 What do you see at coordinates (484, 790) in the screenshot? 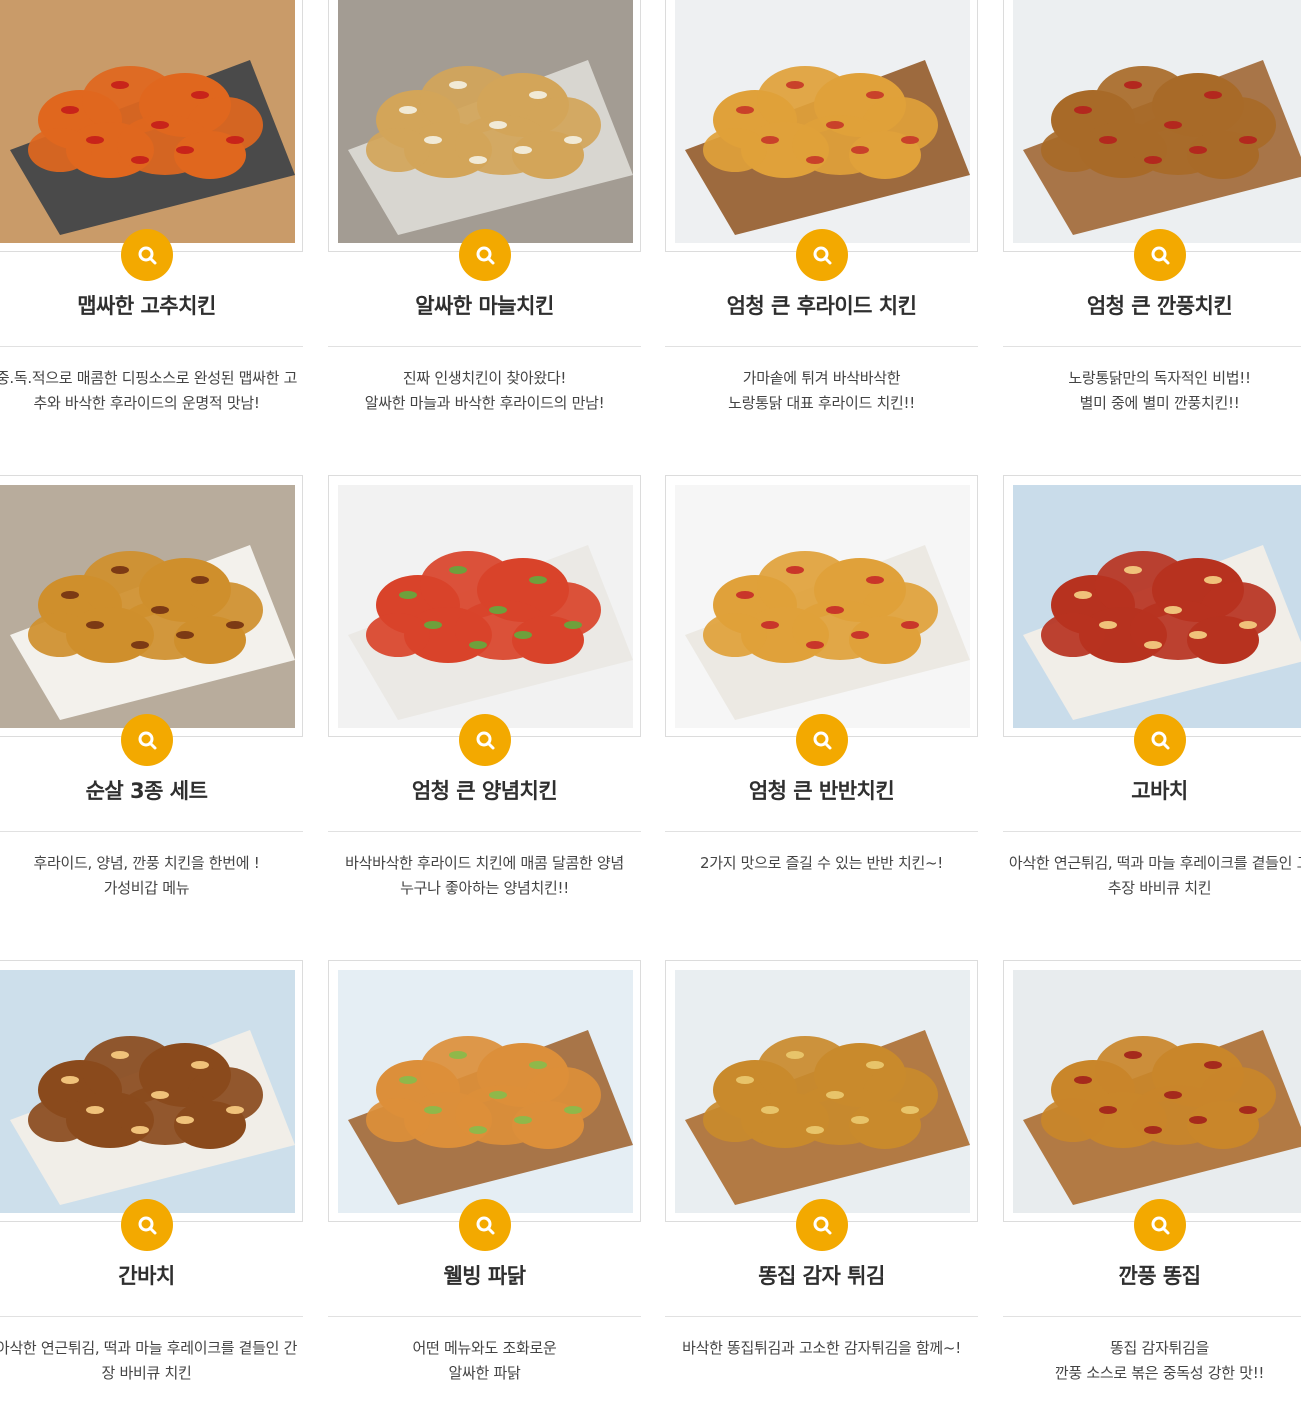
I see `menu-title: 엄청 큰 양념치킨` at bounding box center [484, 790].